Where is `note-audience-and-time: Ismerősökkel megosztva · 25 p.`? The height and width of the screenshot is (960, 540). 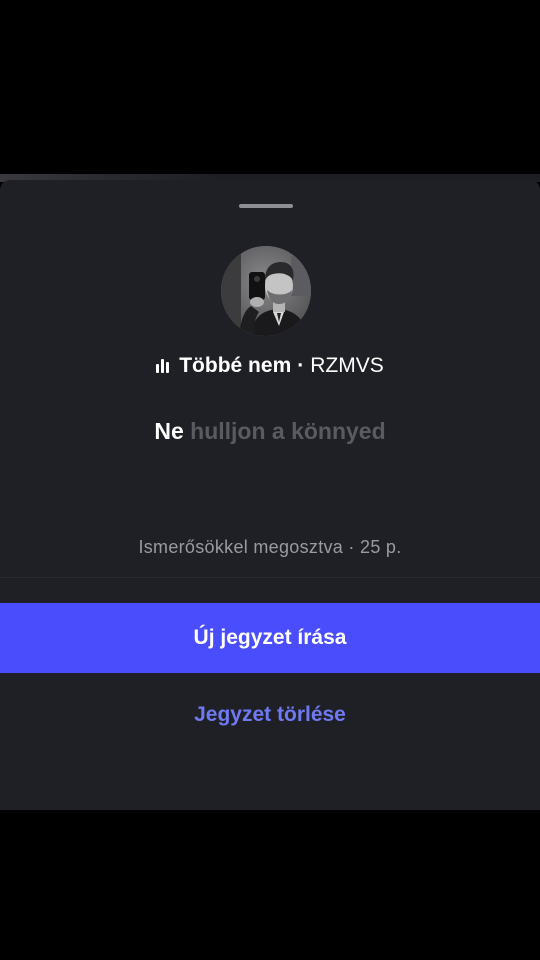
note-audience-and-time: Ismerősökkel megosztva · 25 p. is located at coordinates (270, 547).